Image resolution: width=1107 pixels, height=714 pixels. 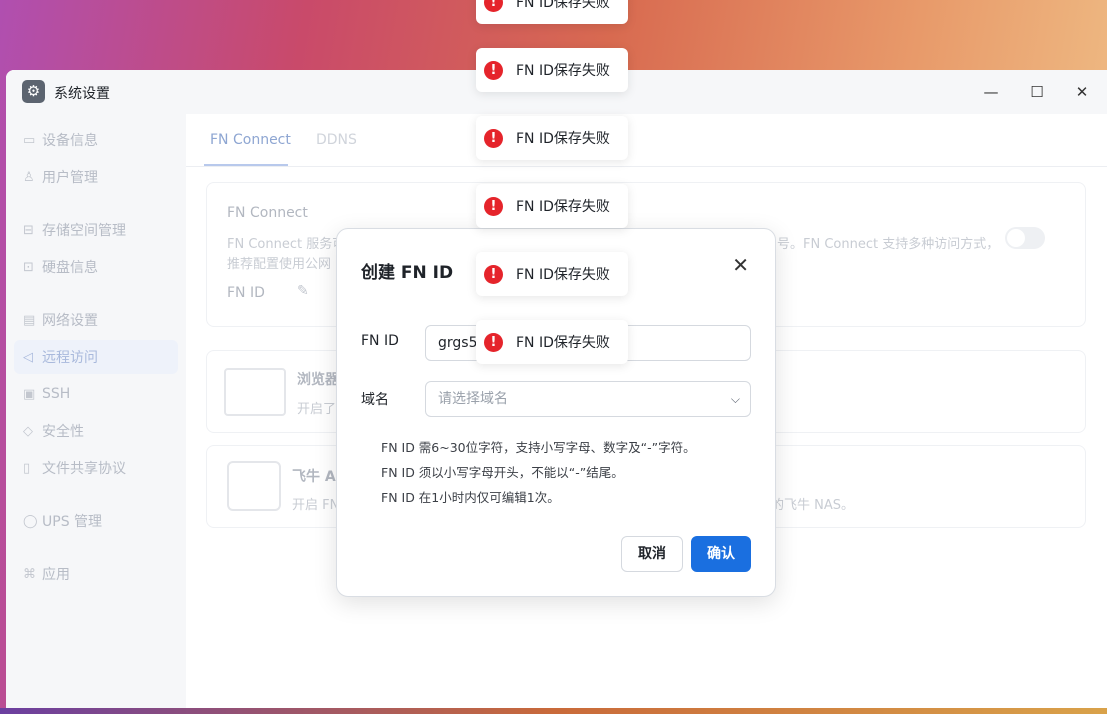 What do you see at coordinates (407, 273) in the screenshot?
I see `dialog-title: 创建 FN ID` at bounding box center [407, 273].